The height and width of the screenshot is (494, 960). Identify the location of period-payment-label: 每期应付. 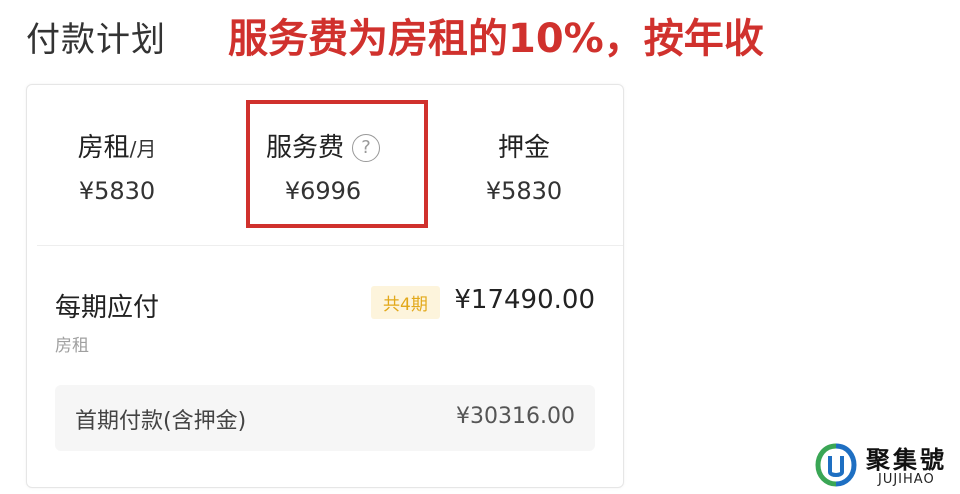
(107, 308).